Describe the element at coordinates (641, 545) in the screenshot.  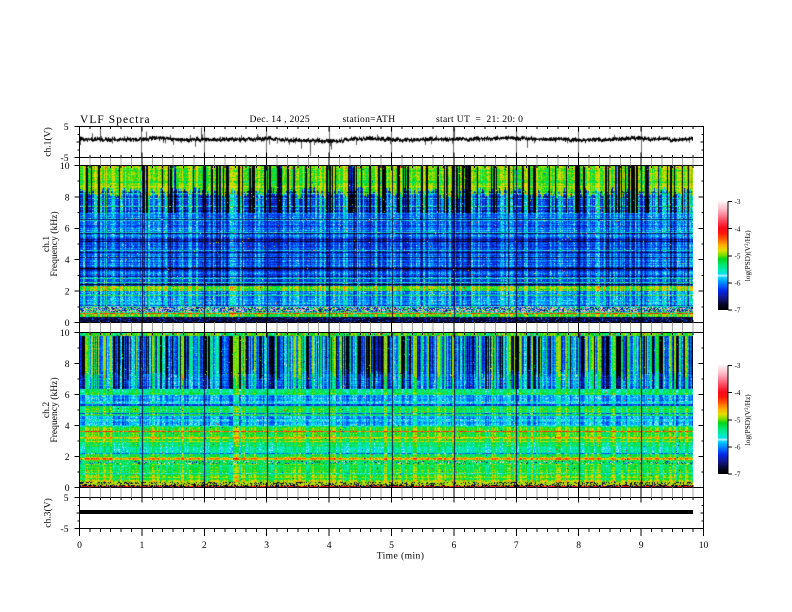
I see `svg-text: 9` at that location.